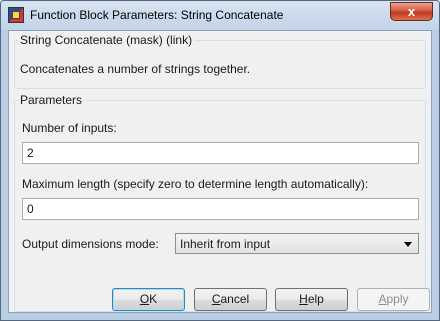 Image resolution: width=440 pixels, height=321 pixels. I want to click on output-dims-select: Inherit from input, so click(297, 243).